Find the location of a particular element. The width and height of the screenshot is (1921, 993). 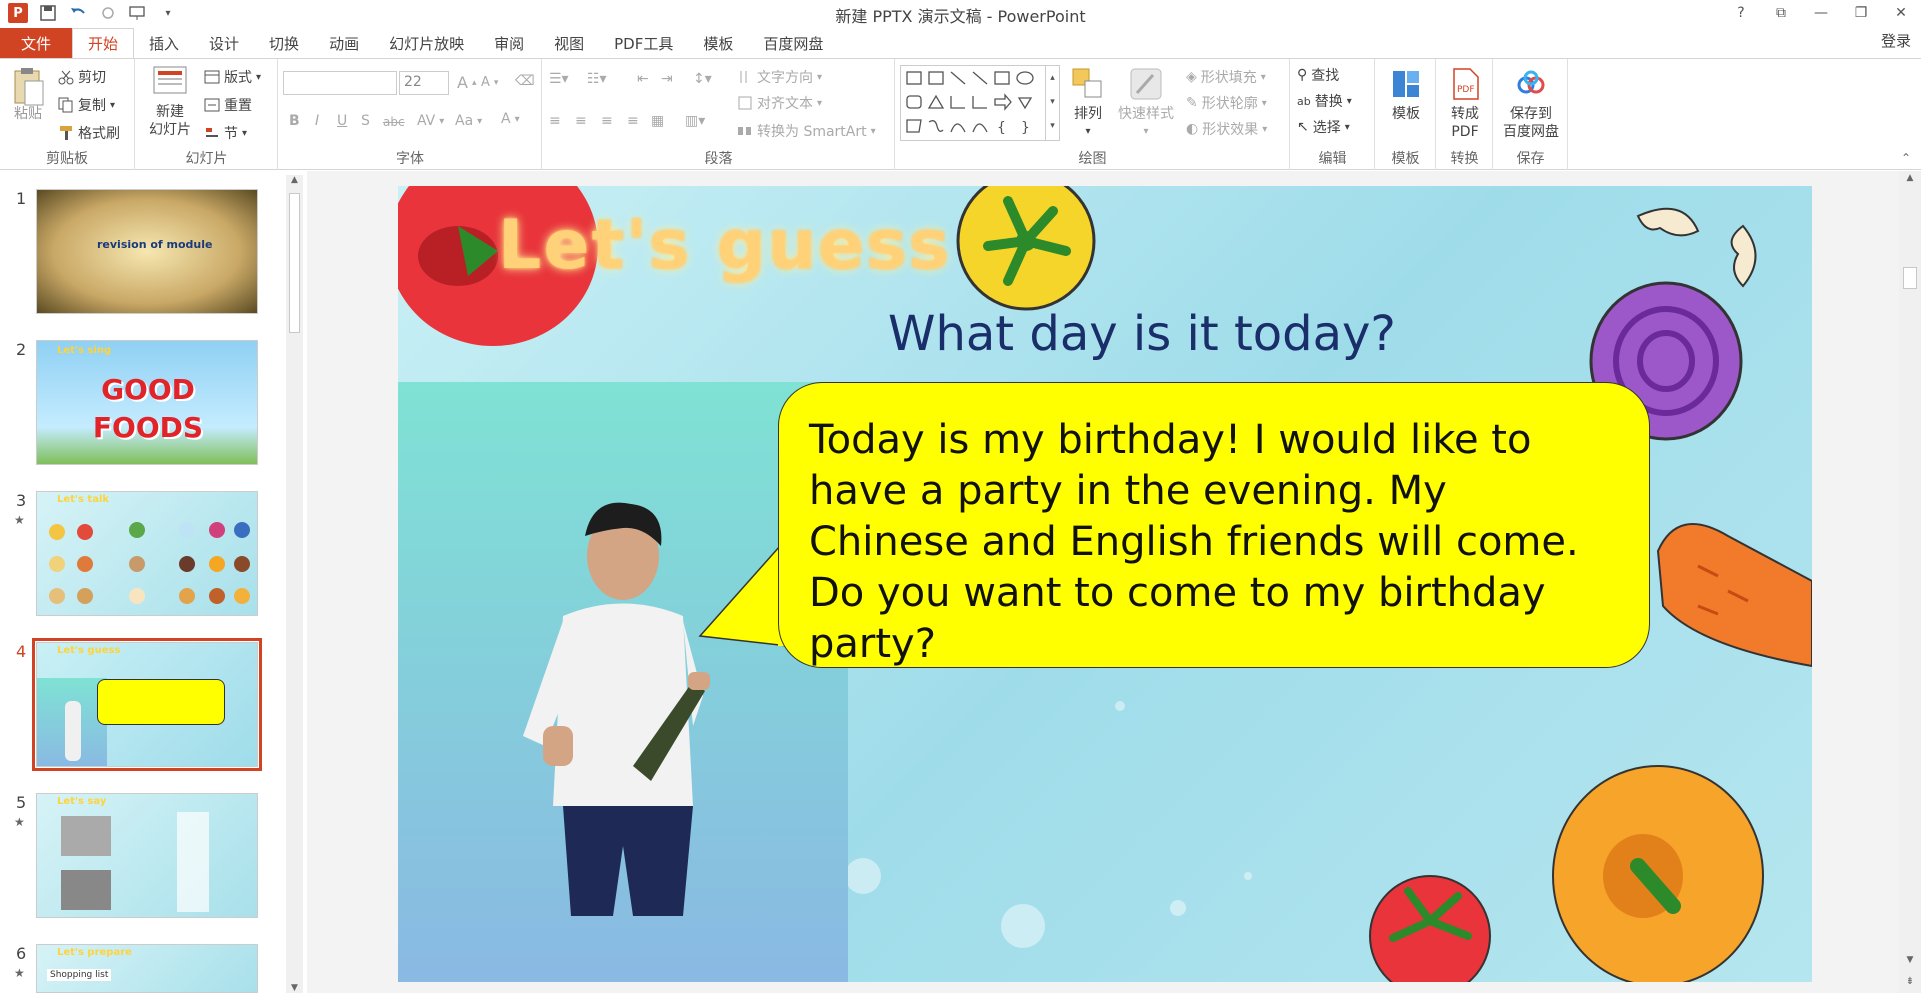

shape-outline-button: ✎ 形状轮廓 ▾ is located at coordinates (1226, 103).